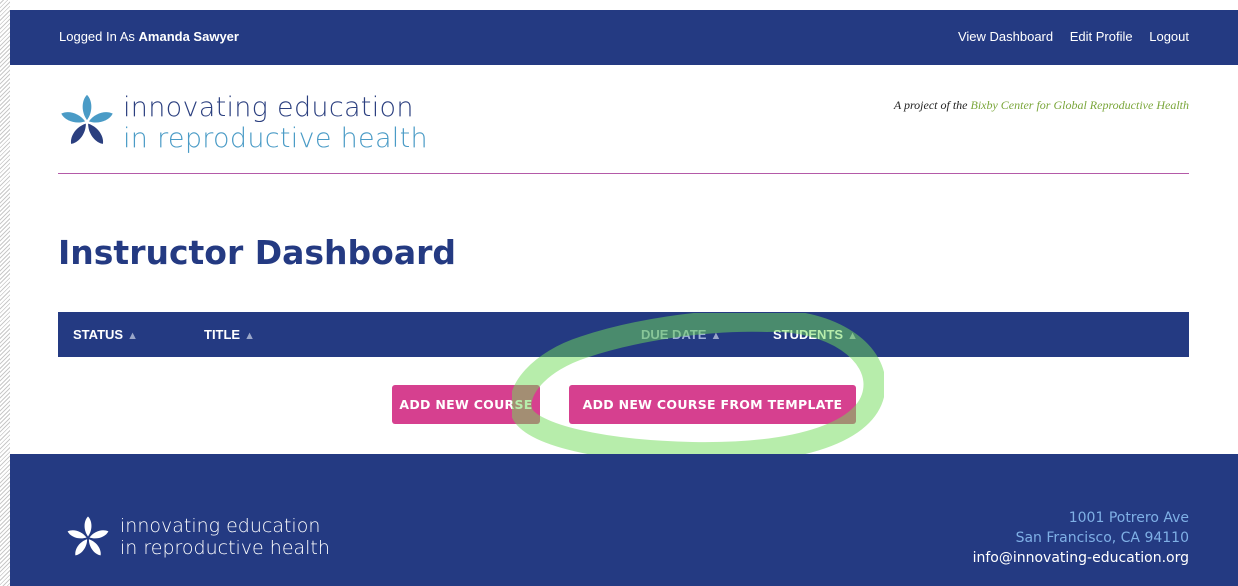 This screenshot has height=586, width=1238. Describe the element at coordinates (1081, 558) in the screenshot. I see `contact-email-link: info@innovating-education.org` at that location.